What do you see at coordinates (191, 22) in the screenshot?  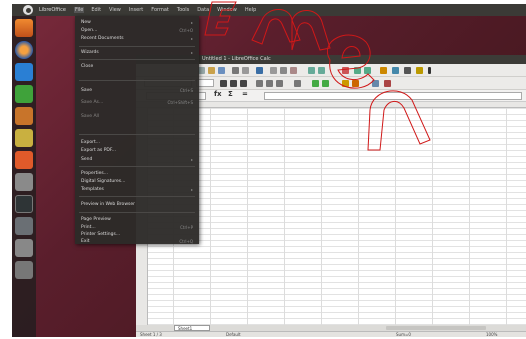 I see `menu-item-new-shortcut: ▸` at bounding box center [191, 22].